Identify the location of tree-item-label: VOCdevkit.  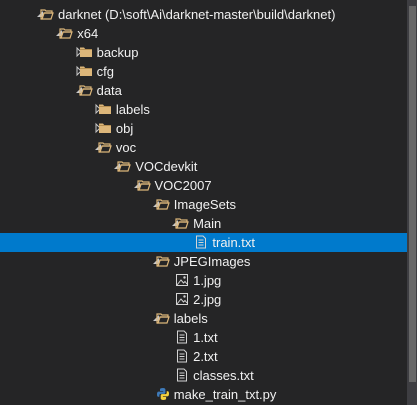
(166, 166).